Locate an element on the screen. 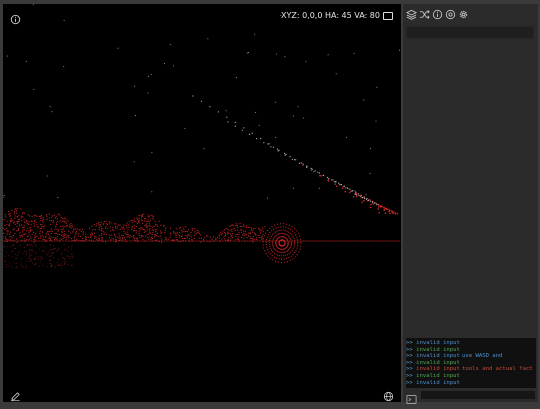 The width and height of the screenshot is (540, 409). search-input is located at coordinates (470, 32).